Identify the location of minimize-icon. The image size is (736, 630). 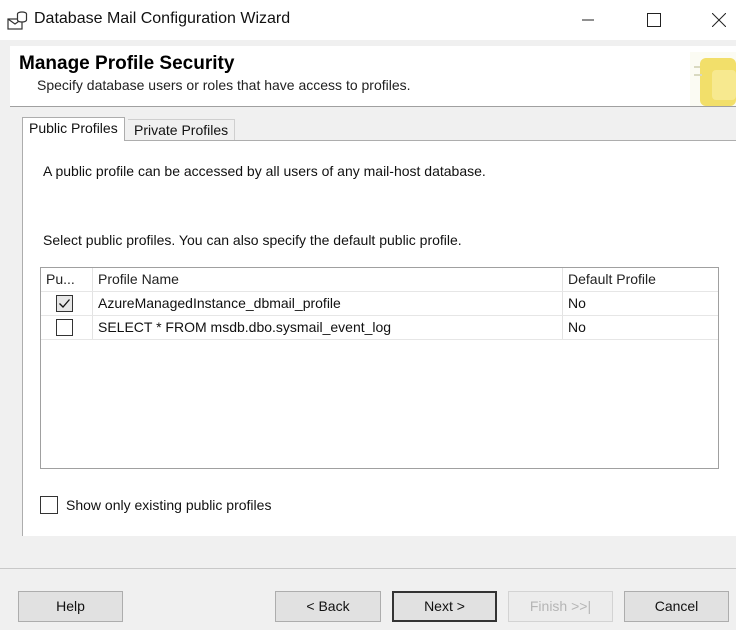
(588, 20).